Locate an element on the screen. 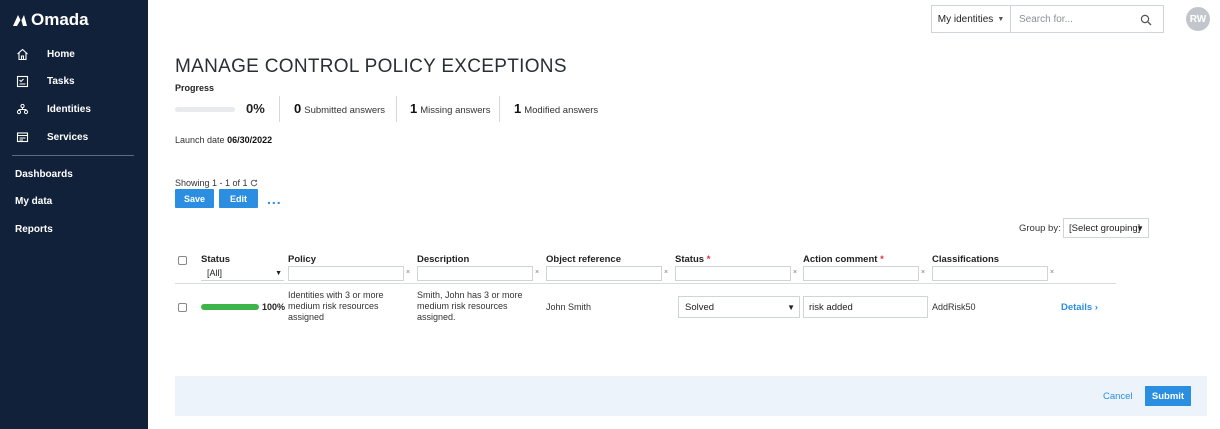 This screenshot has width=1220, height=429. sidebar-item-home: Home is located at coordinates (74, 54).